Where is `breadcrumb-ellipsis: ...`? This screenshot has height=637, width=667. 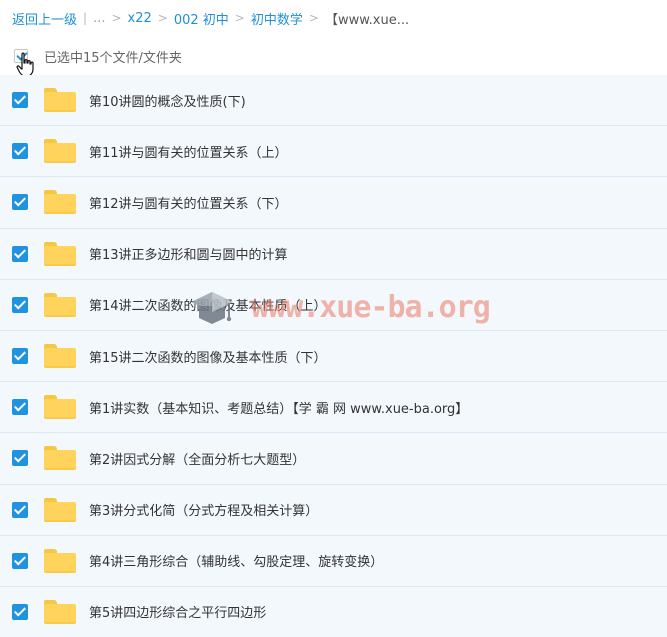 breadcrumb-ellipsis: ... is located at coordinates (99, 18).